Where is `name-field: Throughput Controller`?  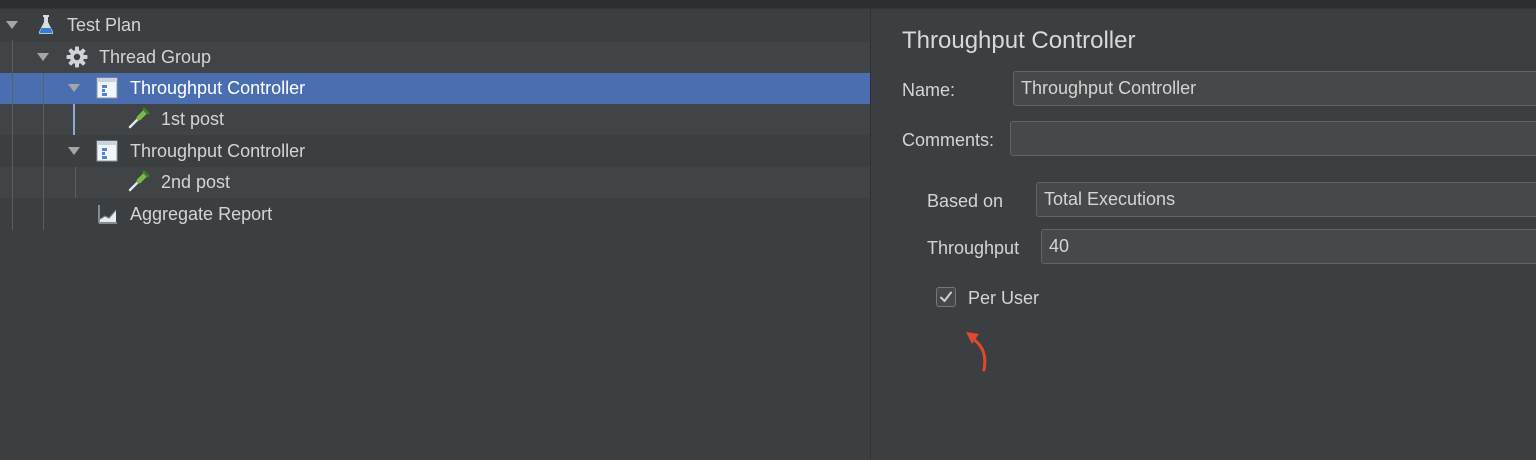 name-field: Throughput Controller is located at coordinates (1274, 88).